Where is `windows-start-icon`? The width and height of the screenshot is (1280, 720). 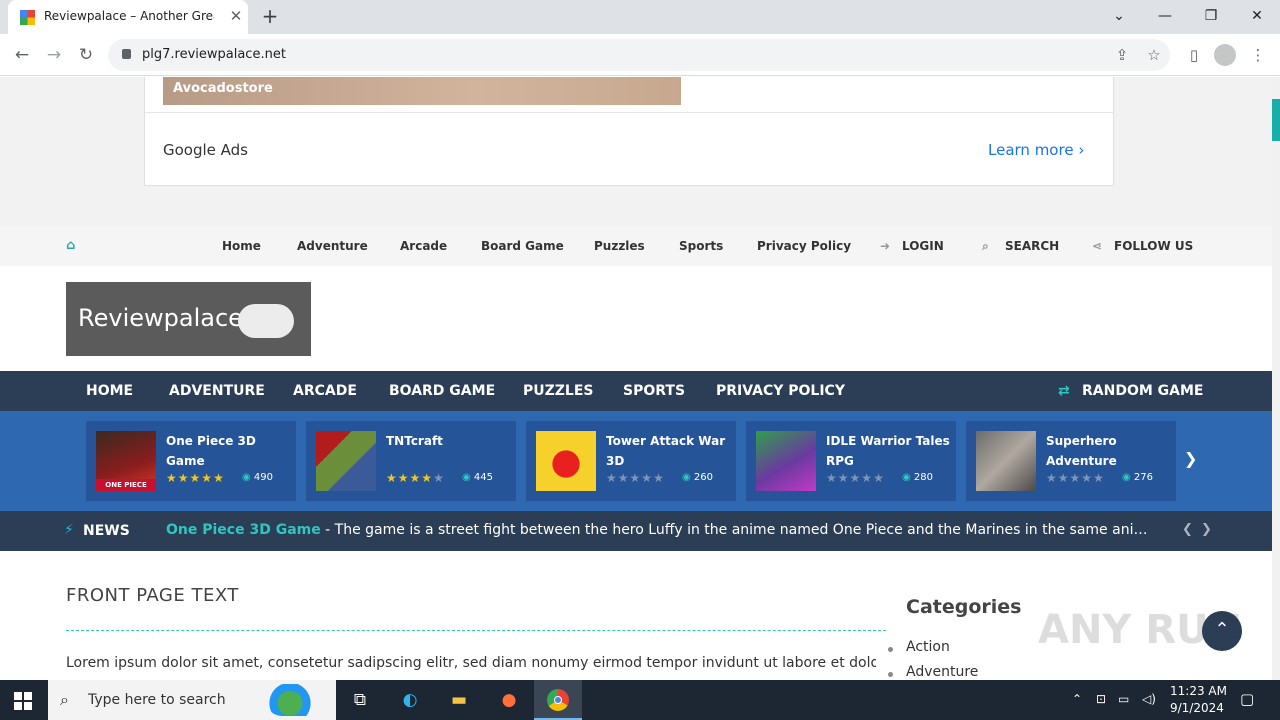 windows-start-icon is located at coordinates (23, 701).